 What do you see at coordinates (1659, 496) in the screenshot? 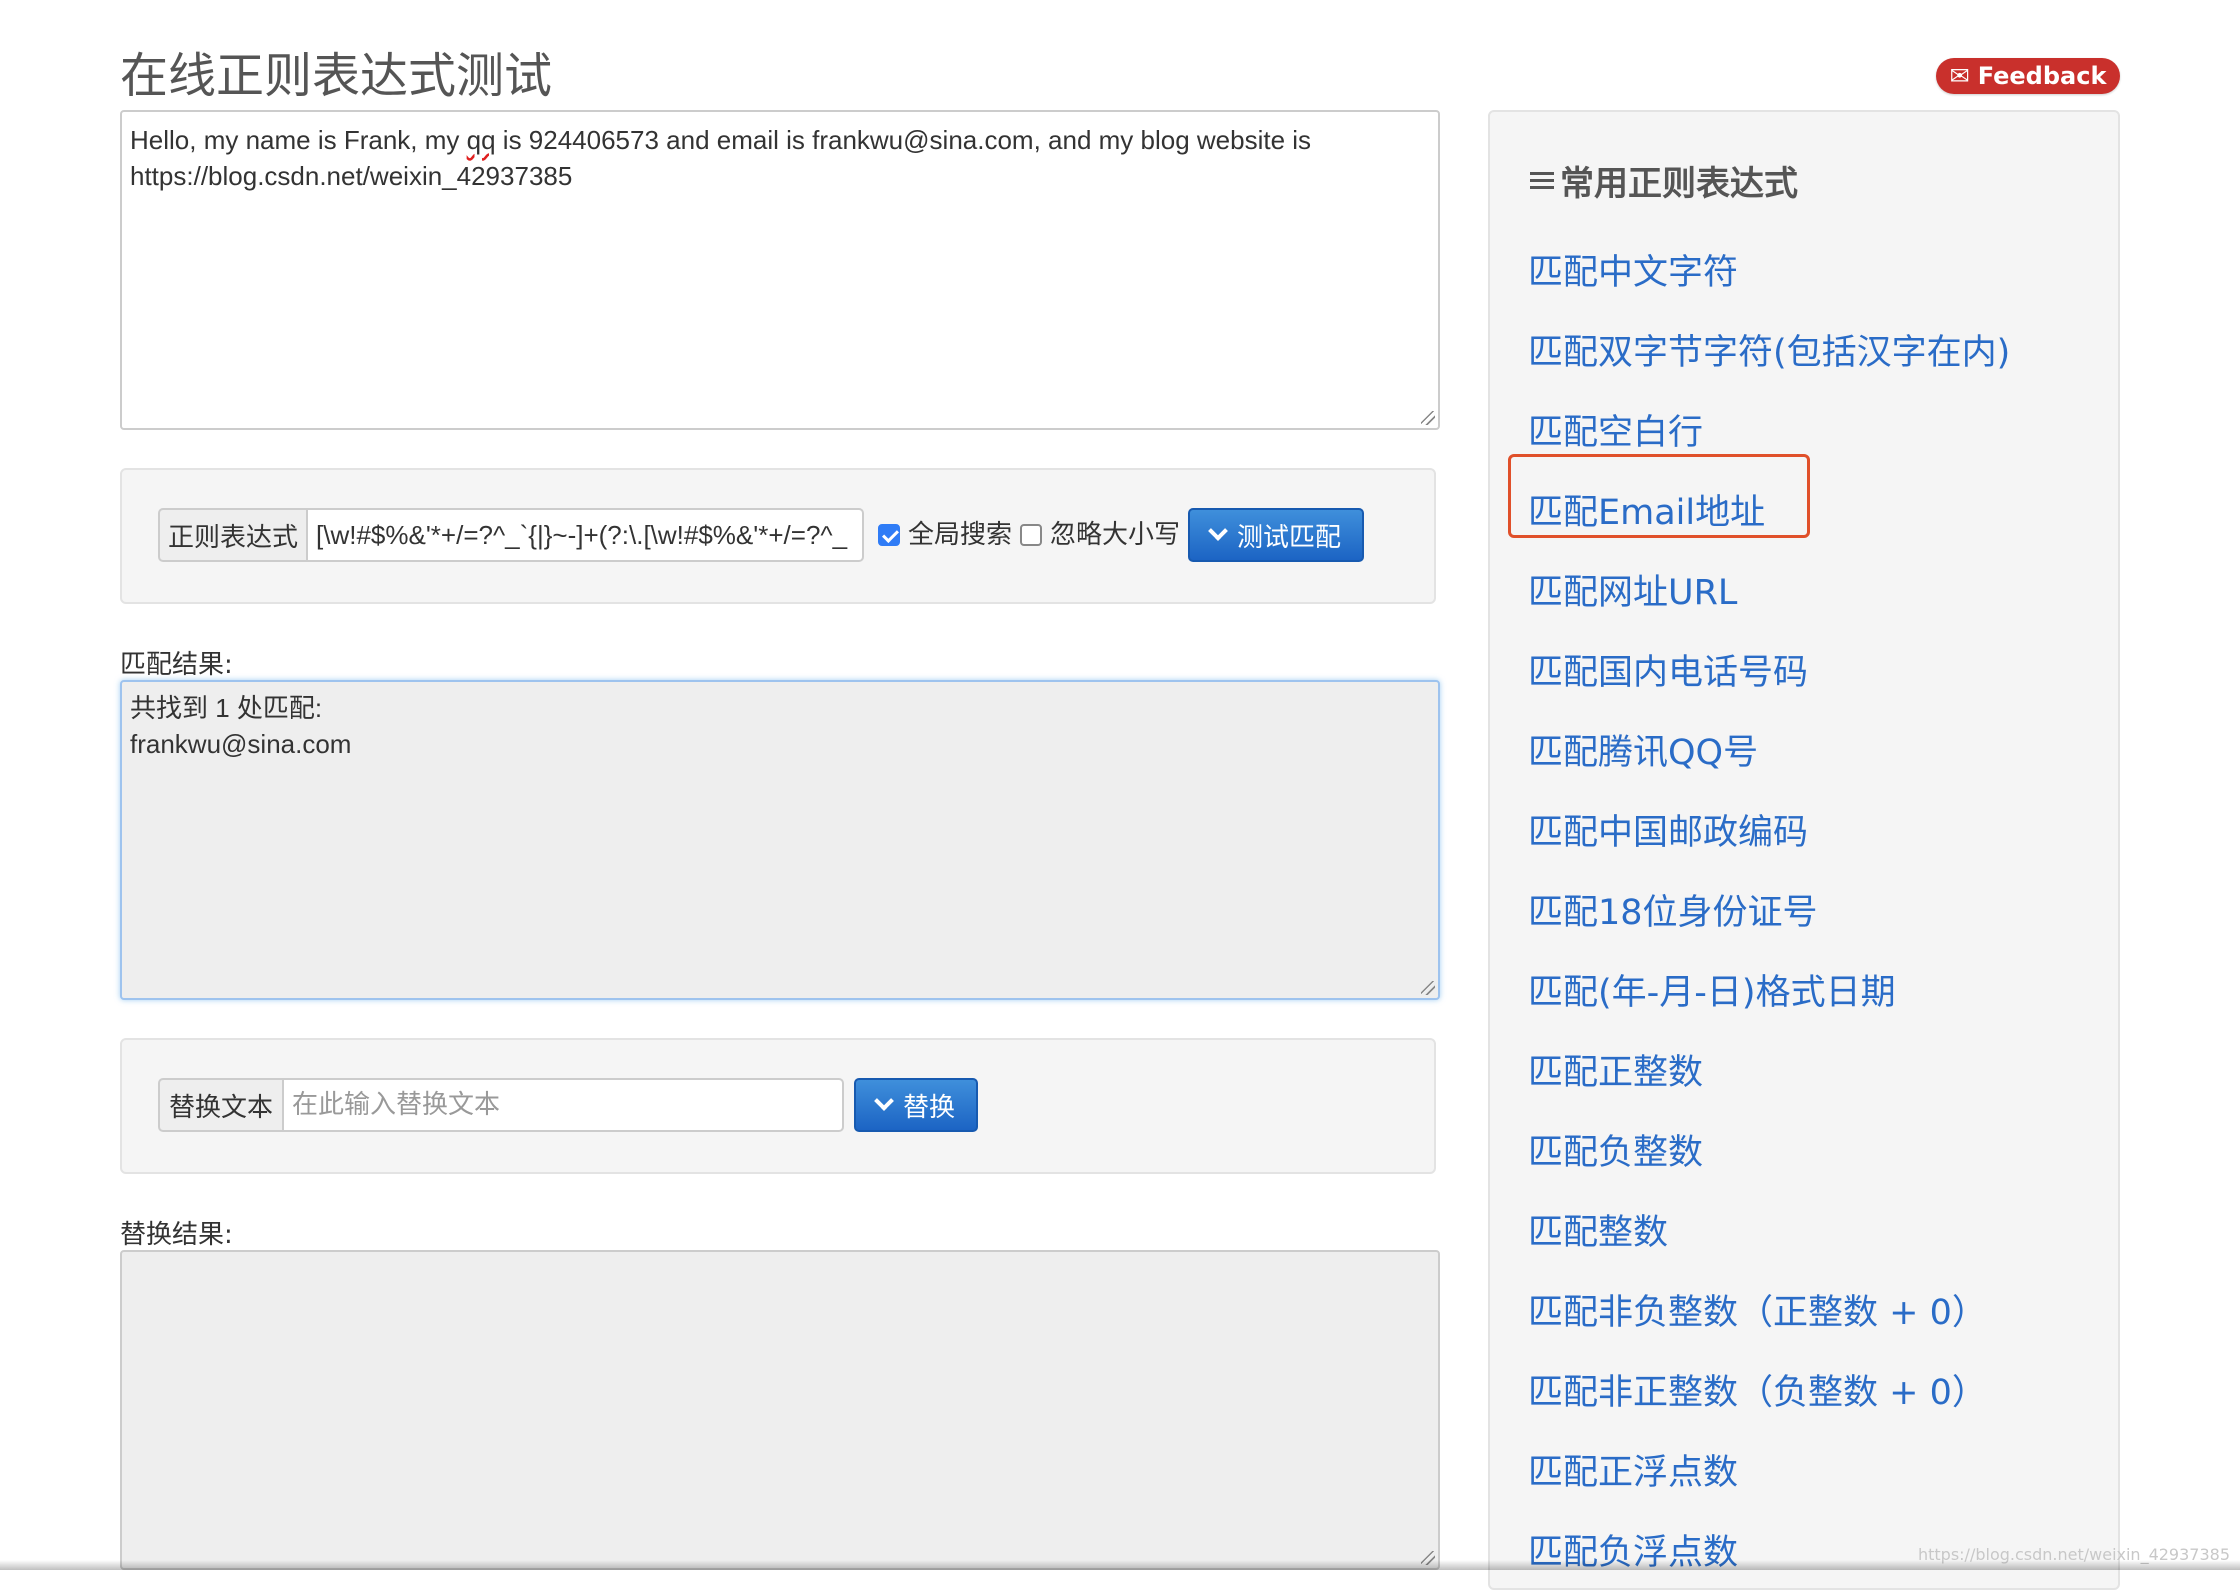
I see `email-item-highlight` at bounding box center [1659, 496].